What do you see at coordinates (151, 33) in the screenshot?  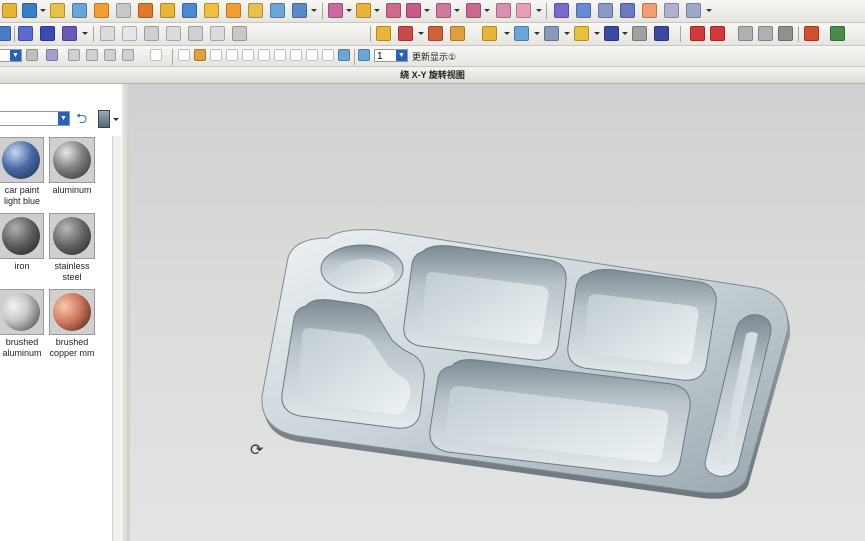 I see `offset-curve-icon` at bounding box center [151, 33].